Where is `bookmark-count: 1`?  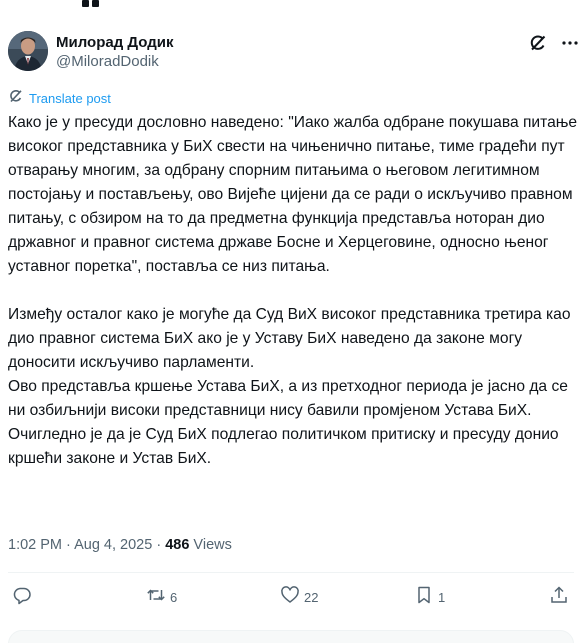
bookmark-count: 1 is located at coordinates (442, 597).